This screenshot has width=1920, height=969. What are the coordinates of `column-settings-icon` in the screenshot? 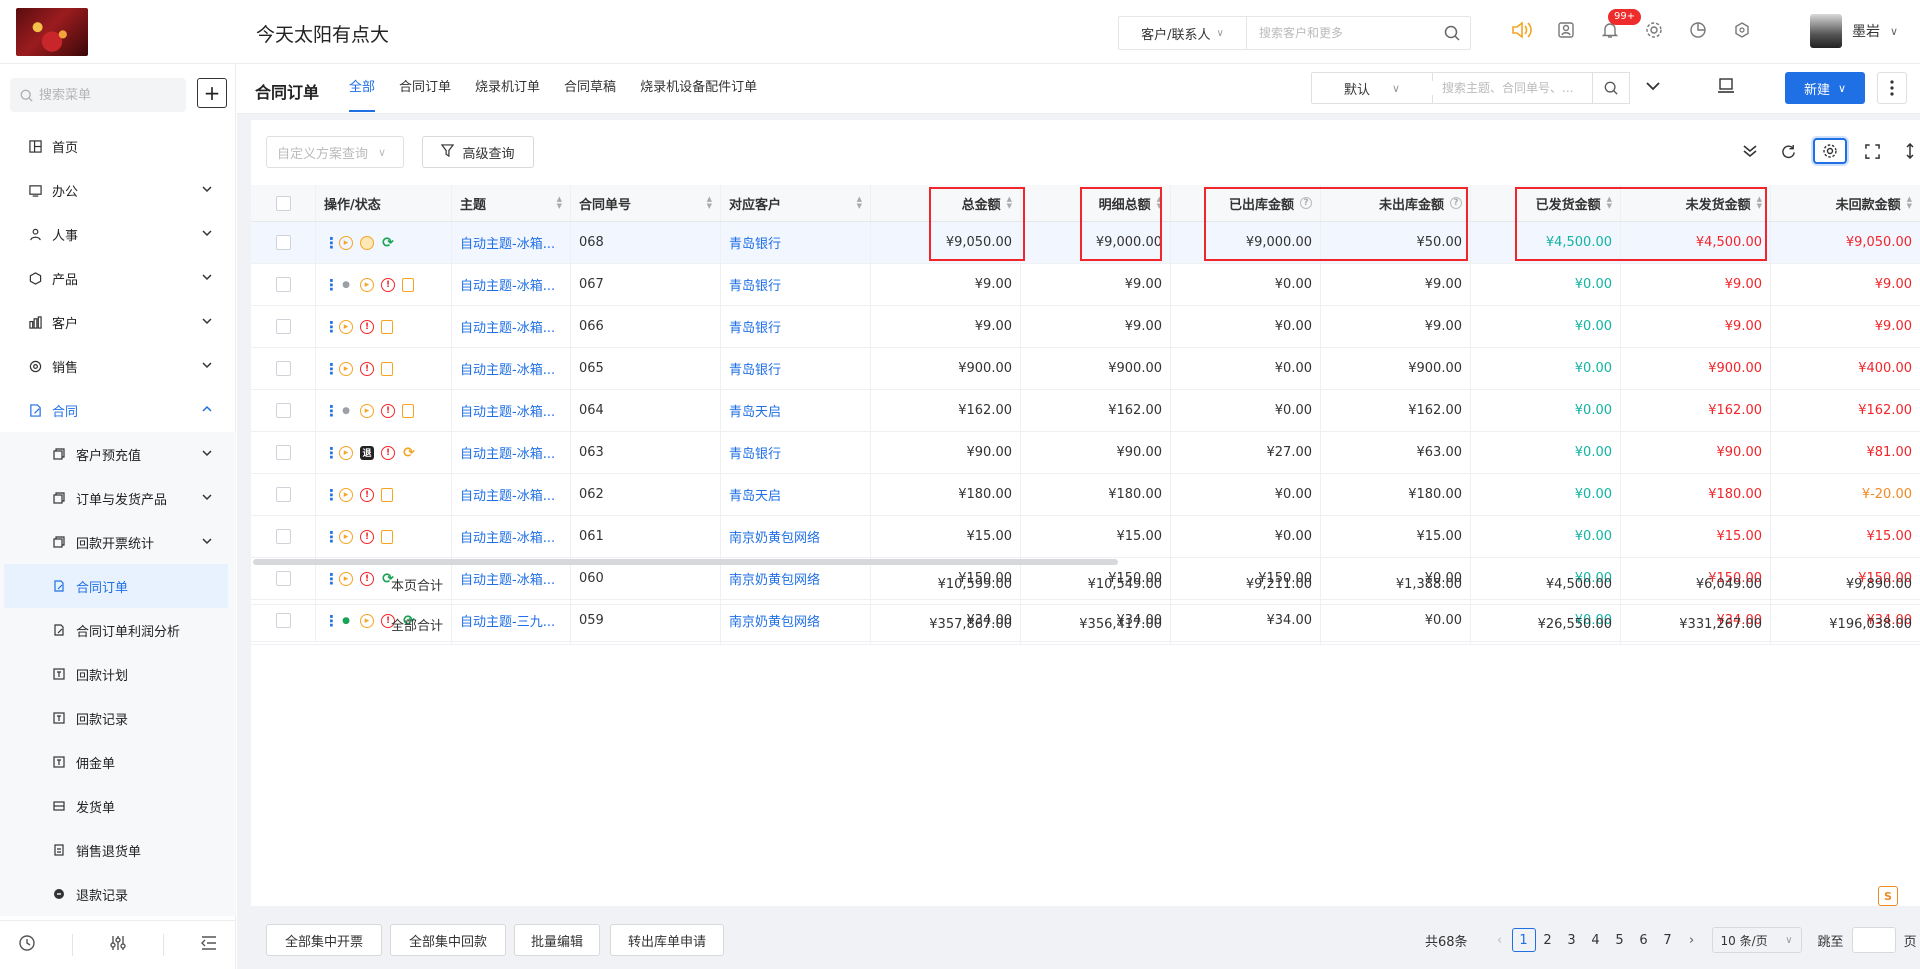 It's located at (1830, 151).